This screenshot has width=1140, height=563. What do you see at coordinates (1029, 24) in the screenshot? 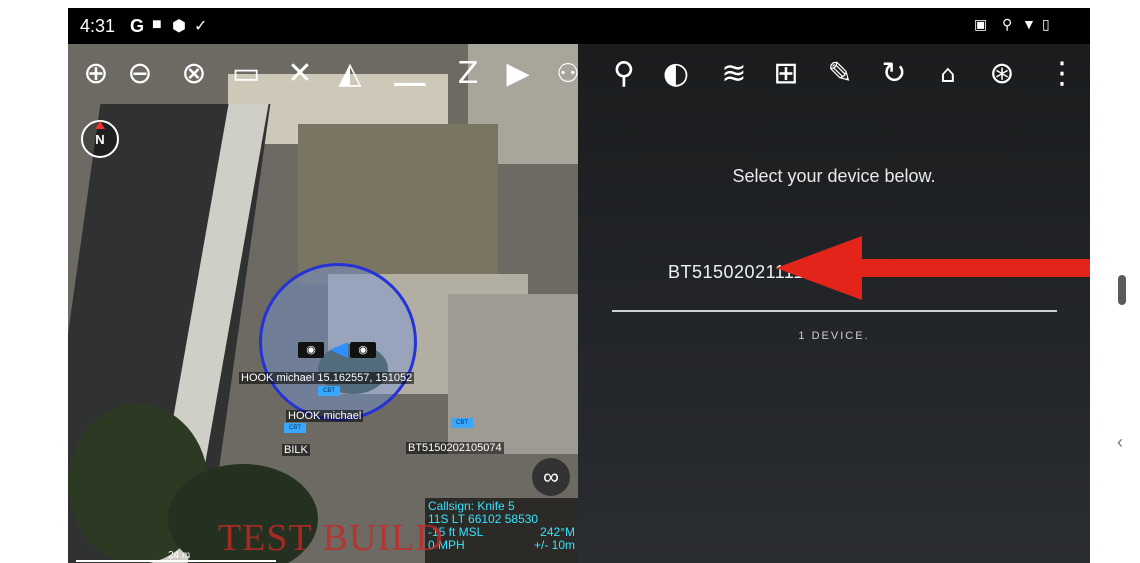
I see `wifi-icon: ▼` at bounding box center [1029, 24].